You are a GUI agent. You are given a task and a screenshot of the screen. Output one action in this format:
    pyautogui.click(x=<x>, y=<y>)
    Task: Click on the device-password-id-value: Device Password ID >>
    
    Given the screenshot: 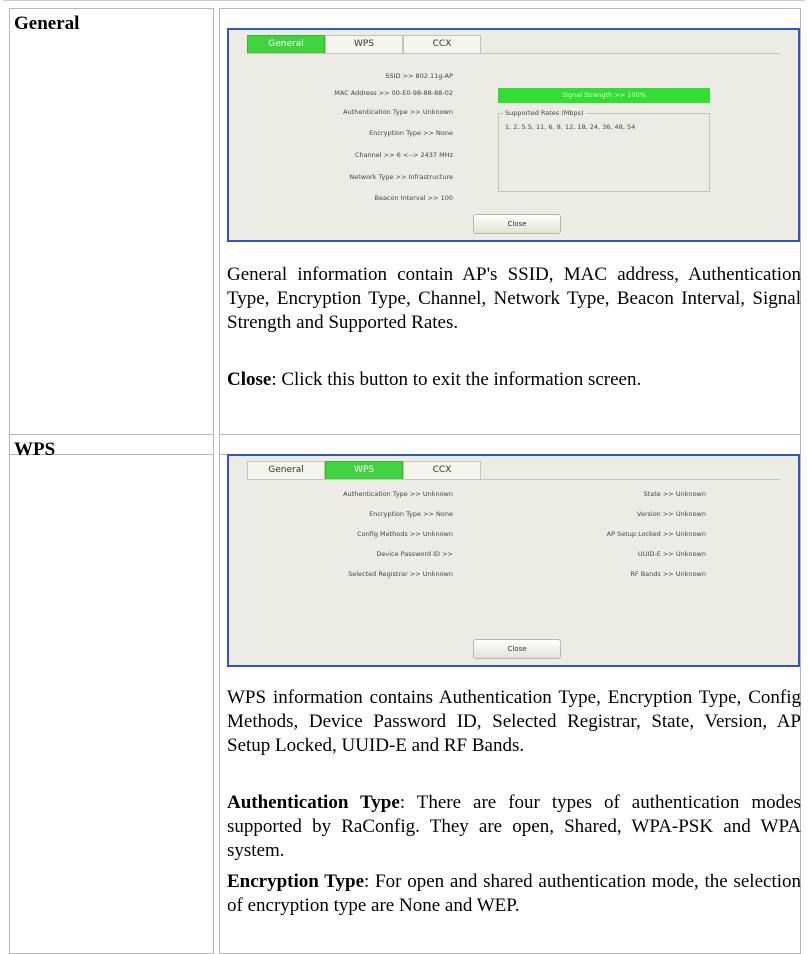 What is the action you would take?
    pyautogui.click(x=414, y=554)
    